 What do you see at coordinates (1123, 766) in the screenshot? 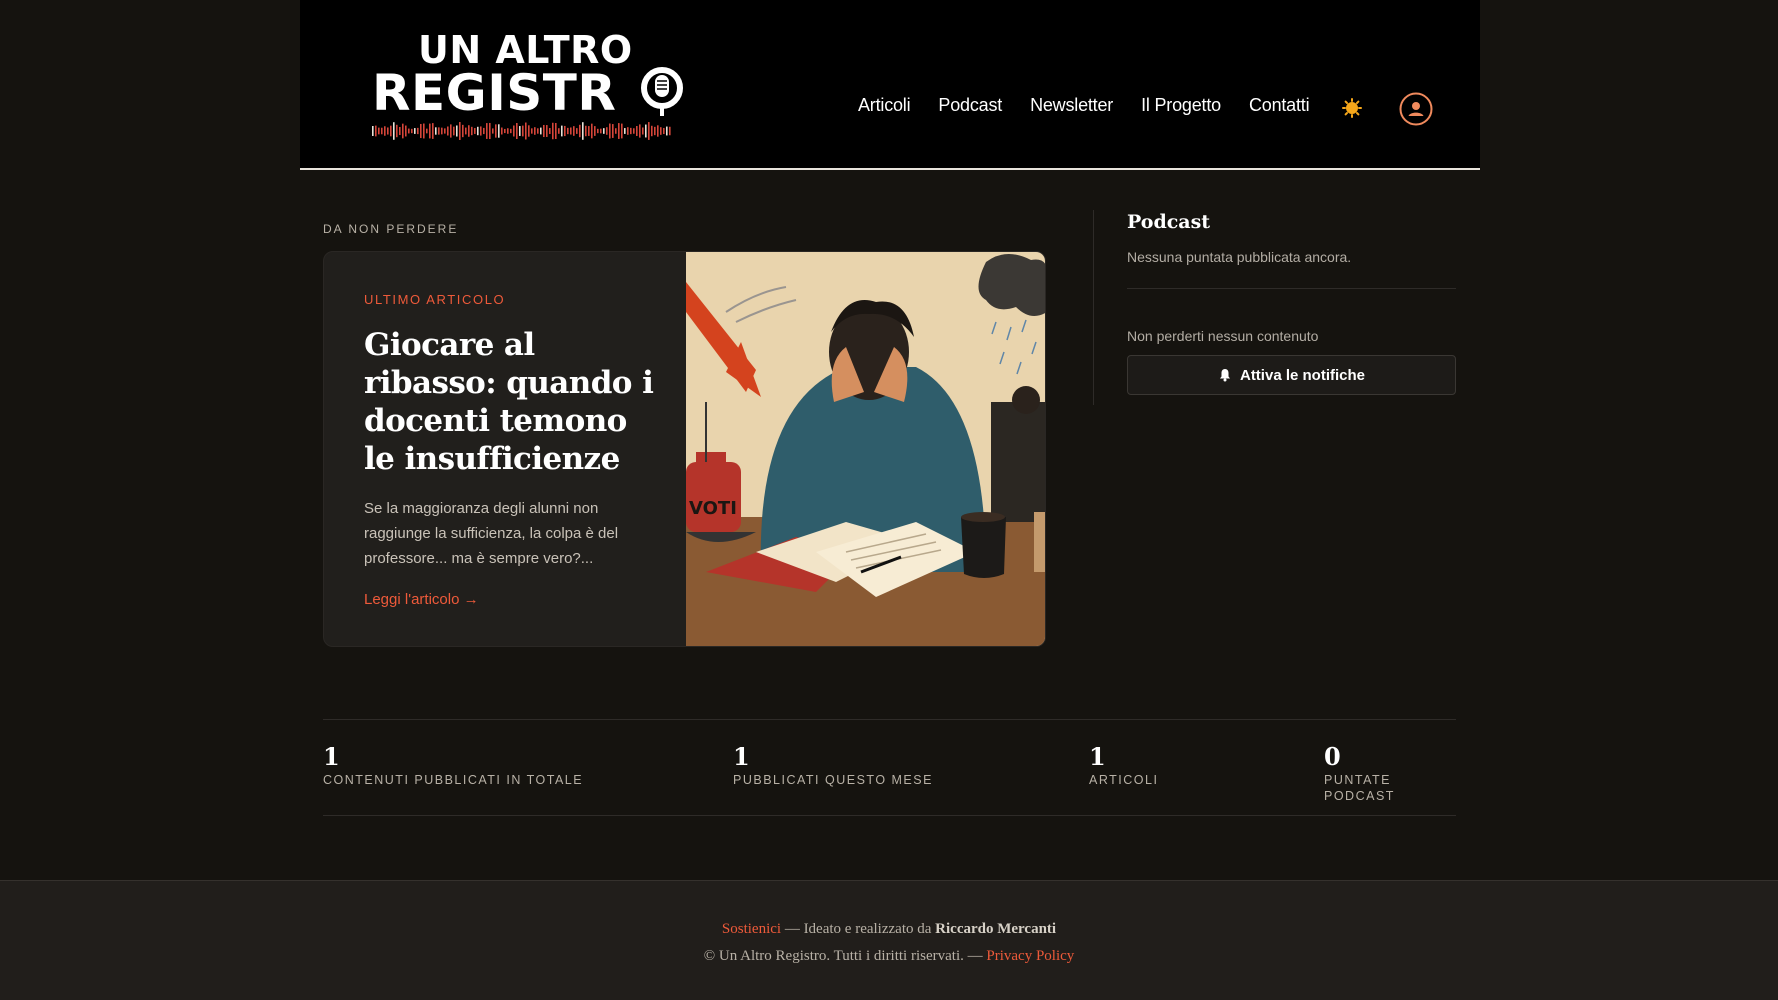
I see `stat-articles: 1 ARTICOLI` at bounding box center [1123, 766].